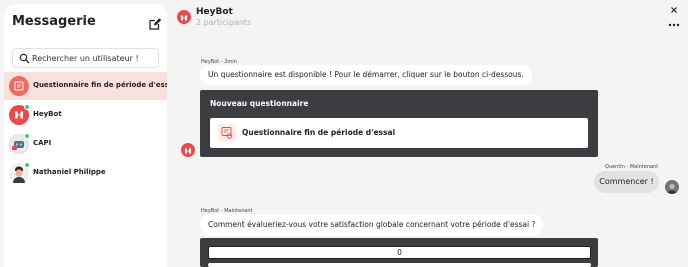 This screenshot has width=688, height=267. What do you see at coordinates (632, 167) in the screenshot?
I see `message-meta: Quentin - Maintenant` at bounding box center [632, 167].